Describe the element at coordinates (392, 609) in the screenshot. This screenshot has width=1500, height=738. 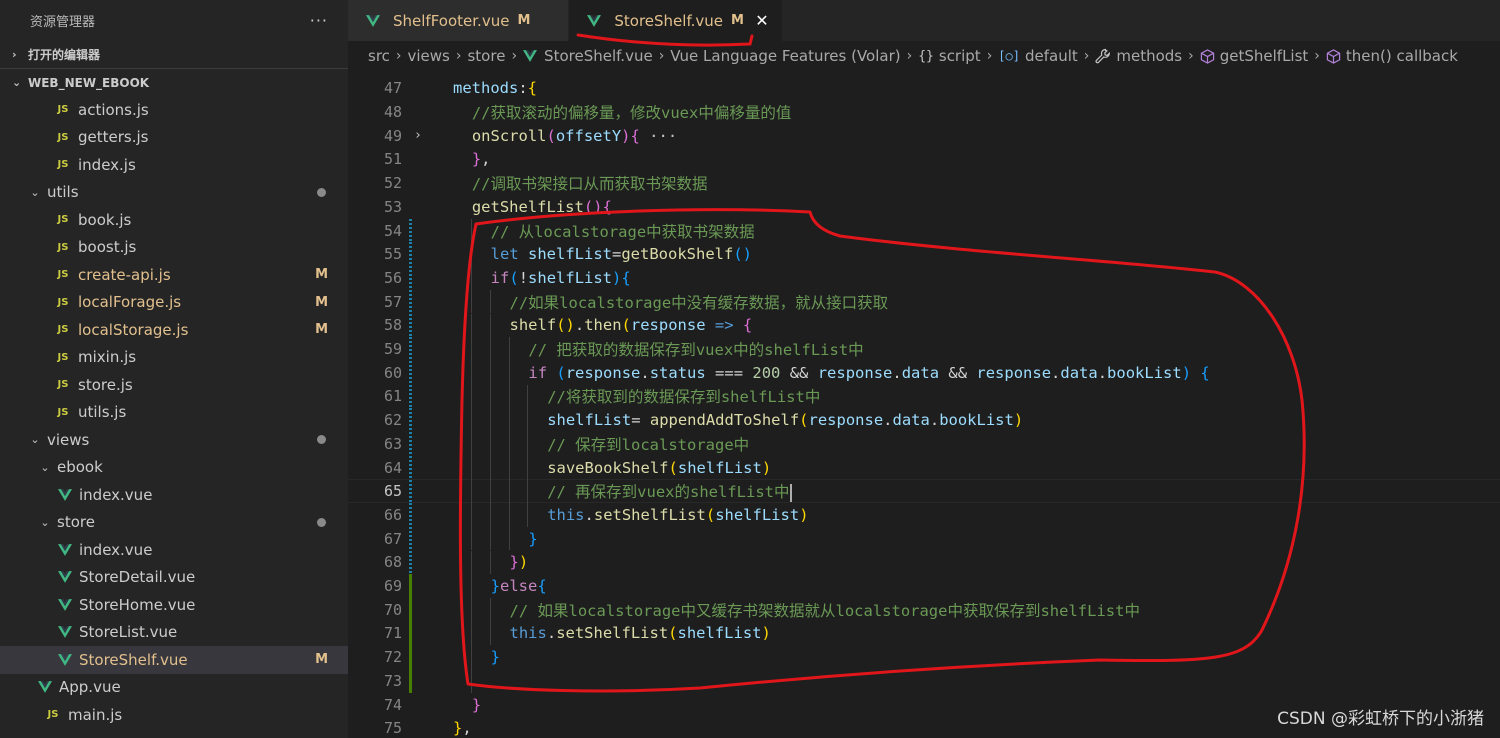
I see `line-number: 70` at that location.